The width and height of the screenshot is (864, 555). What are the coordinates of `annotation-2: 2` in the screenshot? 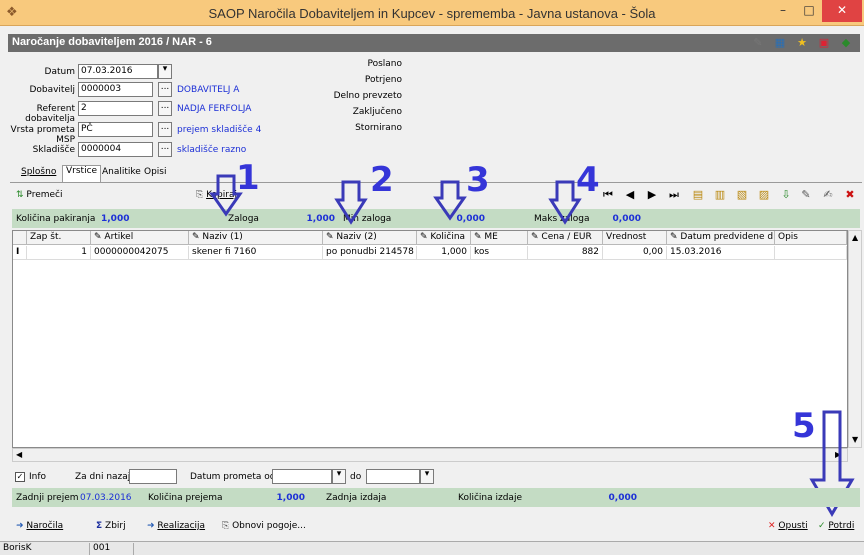 It's located at (382, 180).